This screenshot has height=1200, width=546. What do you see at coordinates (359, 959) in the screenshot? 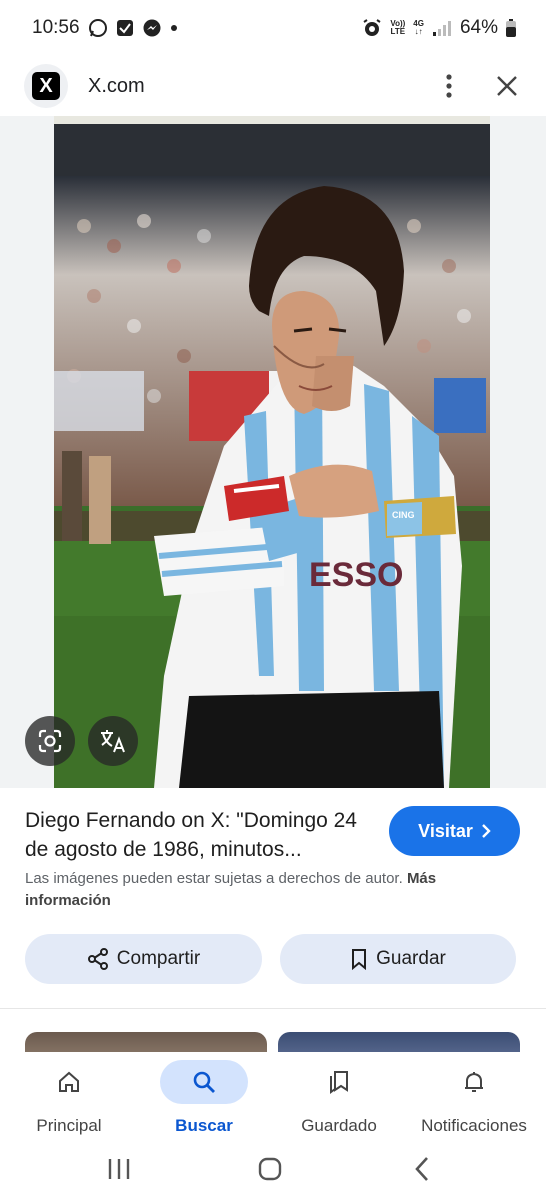
I see `bookmark-icon` at bounding box center [359, 959].